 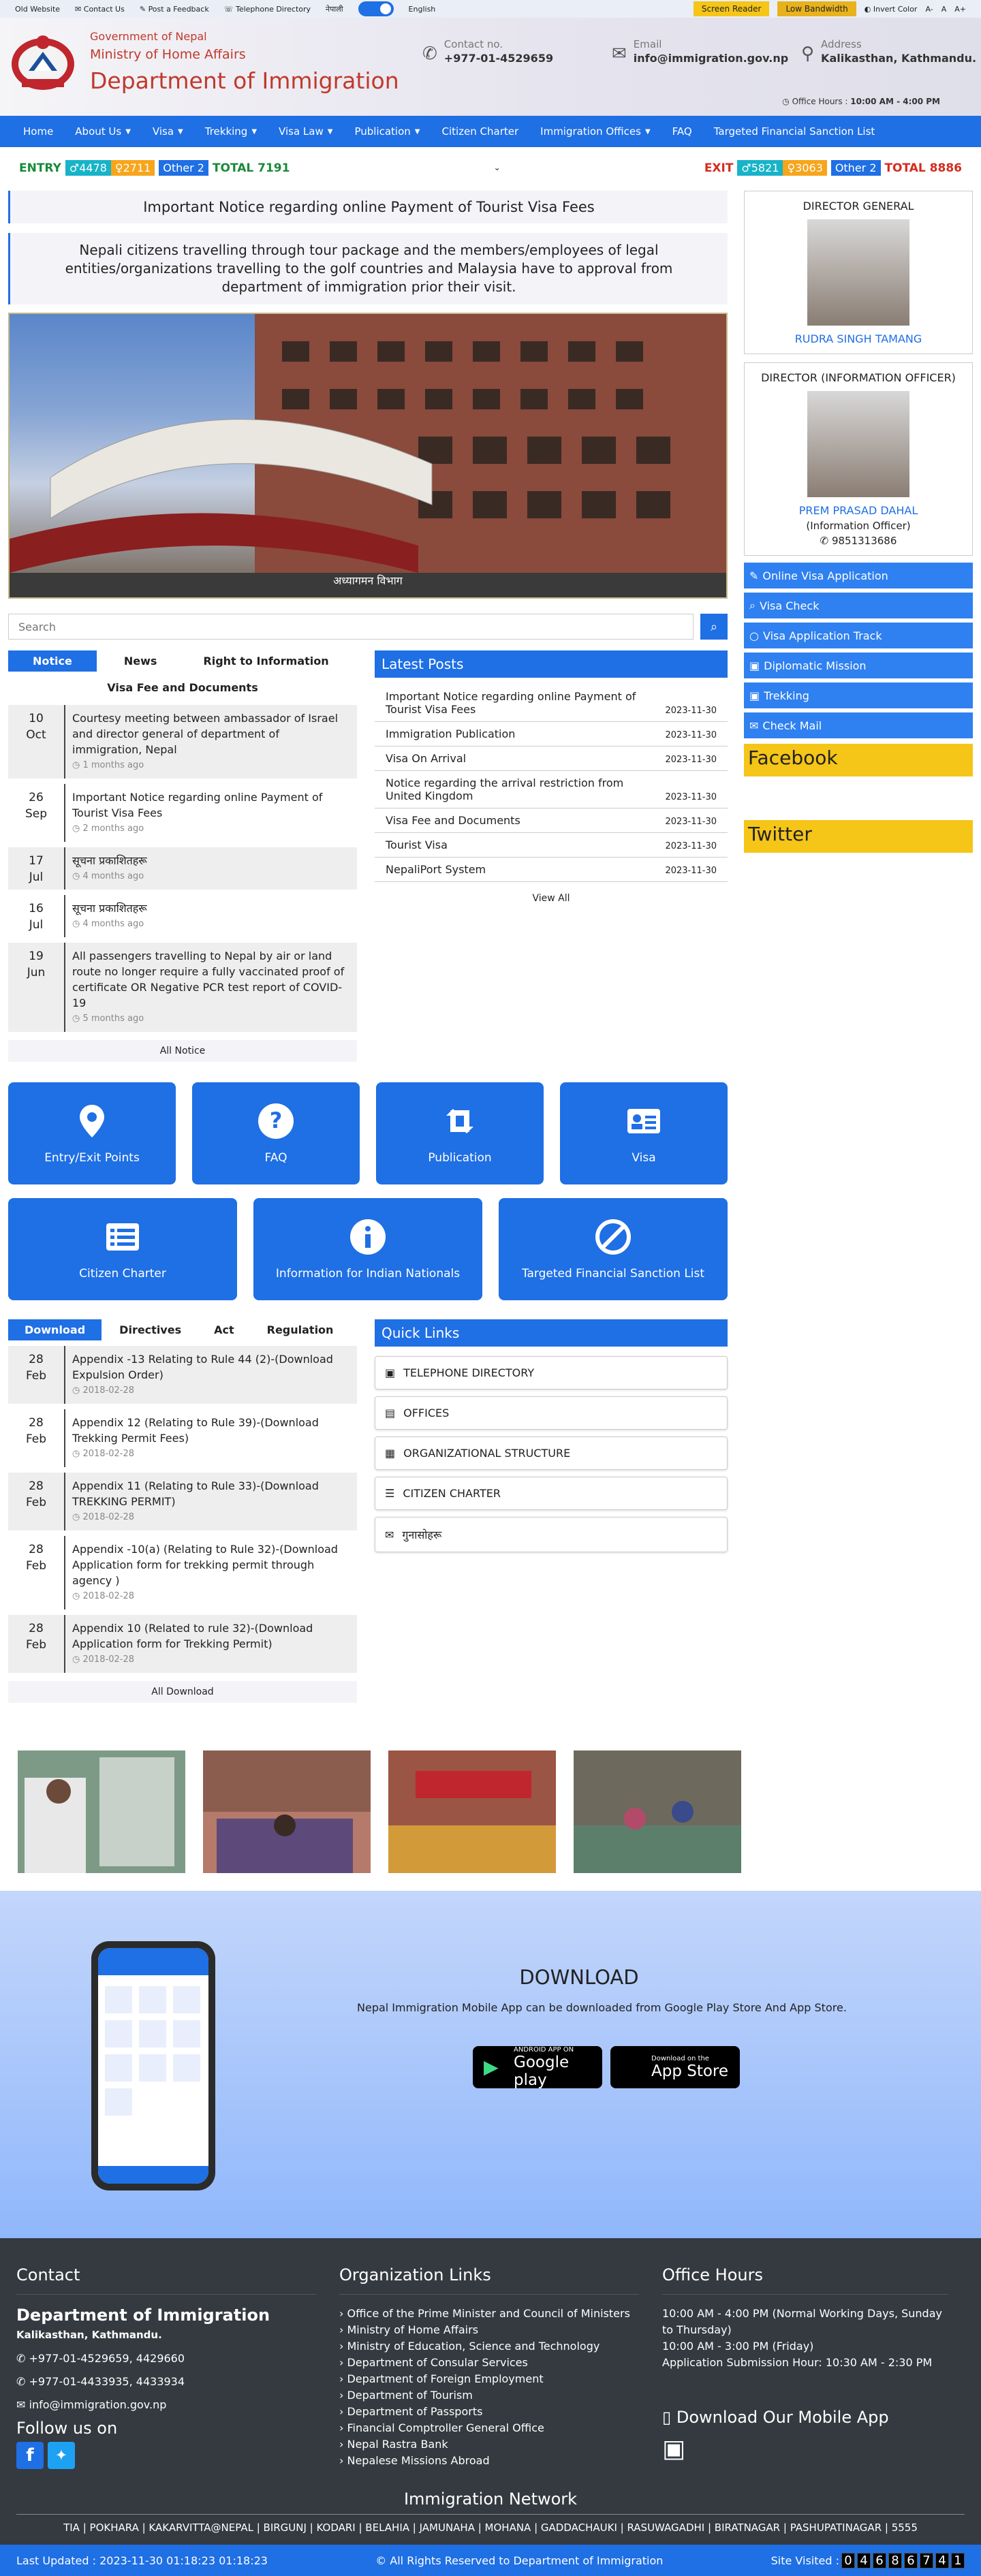 I want to click on list-item: Visa Fee and Documents 2023-11-30, so click(x=552, y=820).